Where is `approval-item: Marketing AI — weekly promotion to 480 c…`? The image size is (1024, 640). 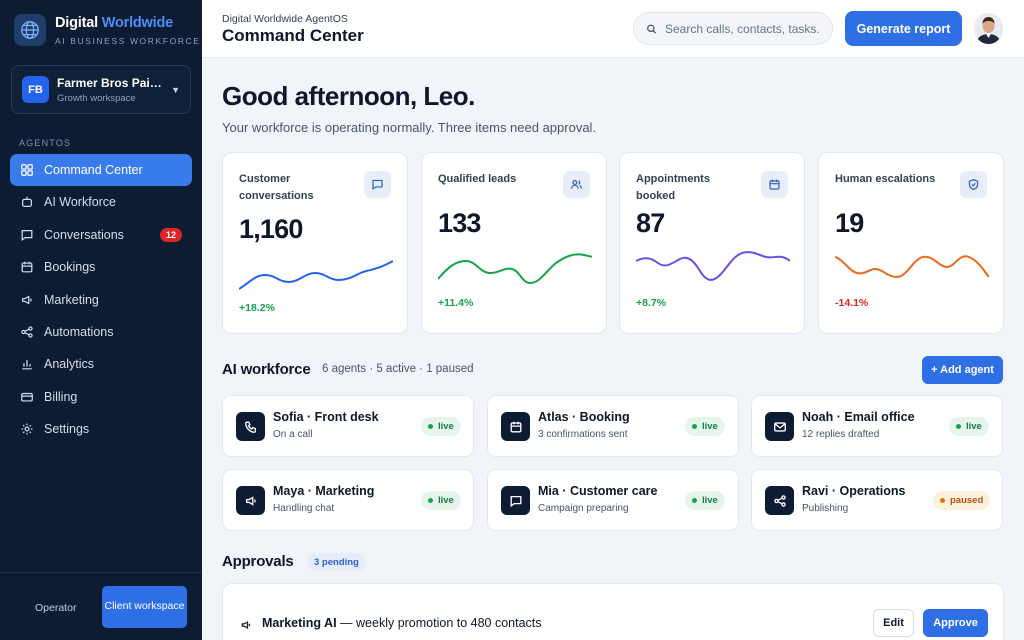
approval-item: Marketing AI — weekly promotion to 480 c… is located at coordinates (613, 611).